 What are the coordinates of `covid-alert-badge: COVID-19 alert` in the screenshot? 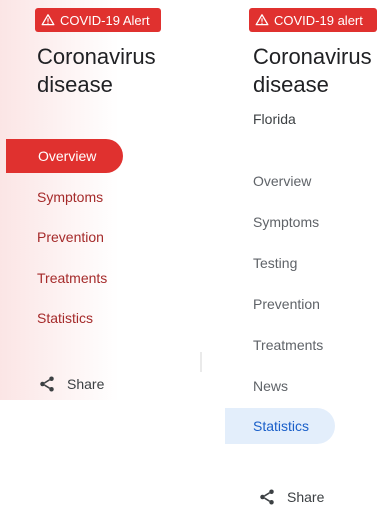 It's located at (313, 20).